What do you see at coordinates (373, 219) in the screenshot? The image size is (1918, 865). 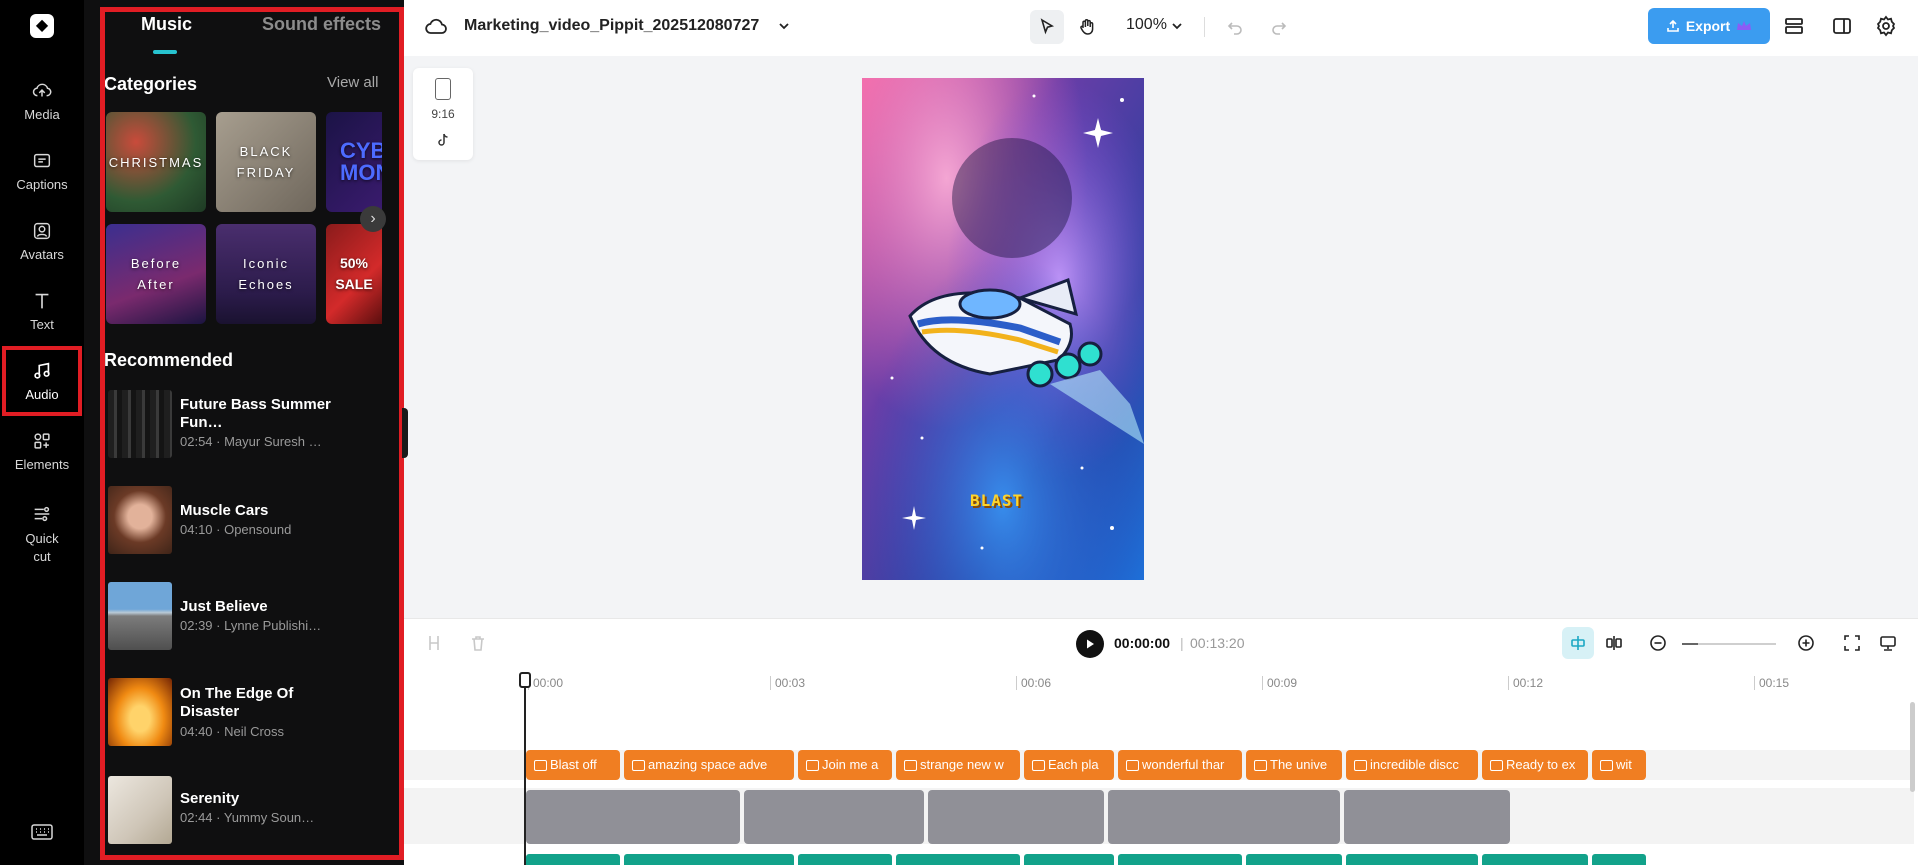 I see `categories-next-button: ›` at bounding box center [373, 219].